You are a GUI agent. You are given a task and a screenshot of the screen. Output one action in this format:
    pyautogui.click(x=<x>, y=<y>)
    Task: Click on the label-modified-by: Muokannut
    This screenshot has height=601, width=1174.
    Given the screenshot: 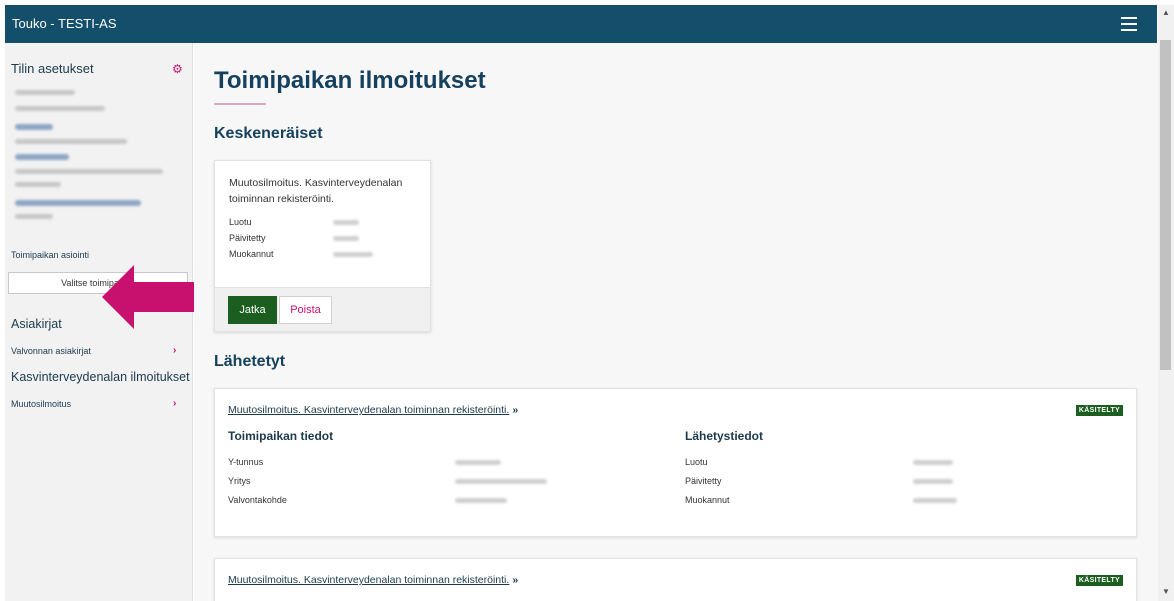 What is the action you would take?
    pyautogui.click(x=707, y=500)
    